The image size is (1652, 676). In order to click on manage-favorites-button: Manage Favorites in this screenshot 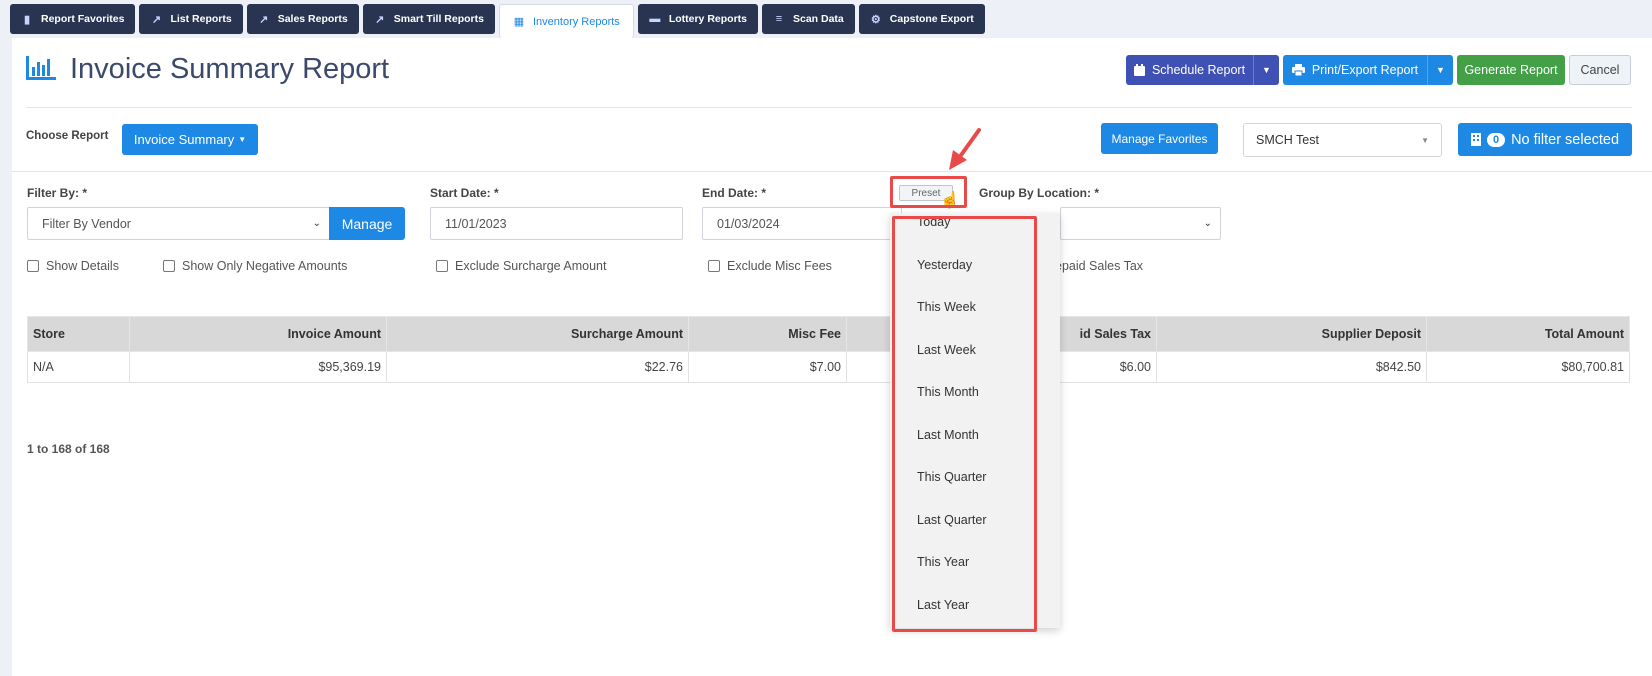, I will do `click(1159, 138)`.